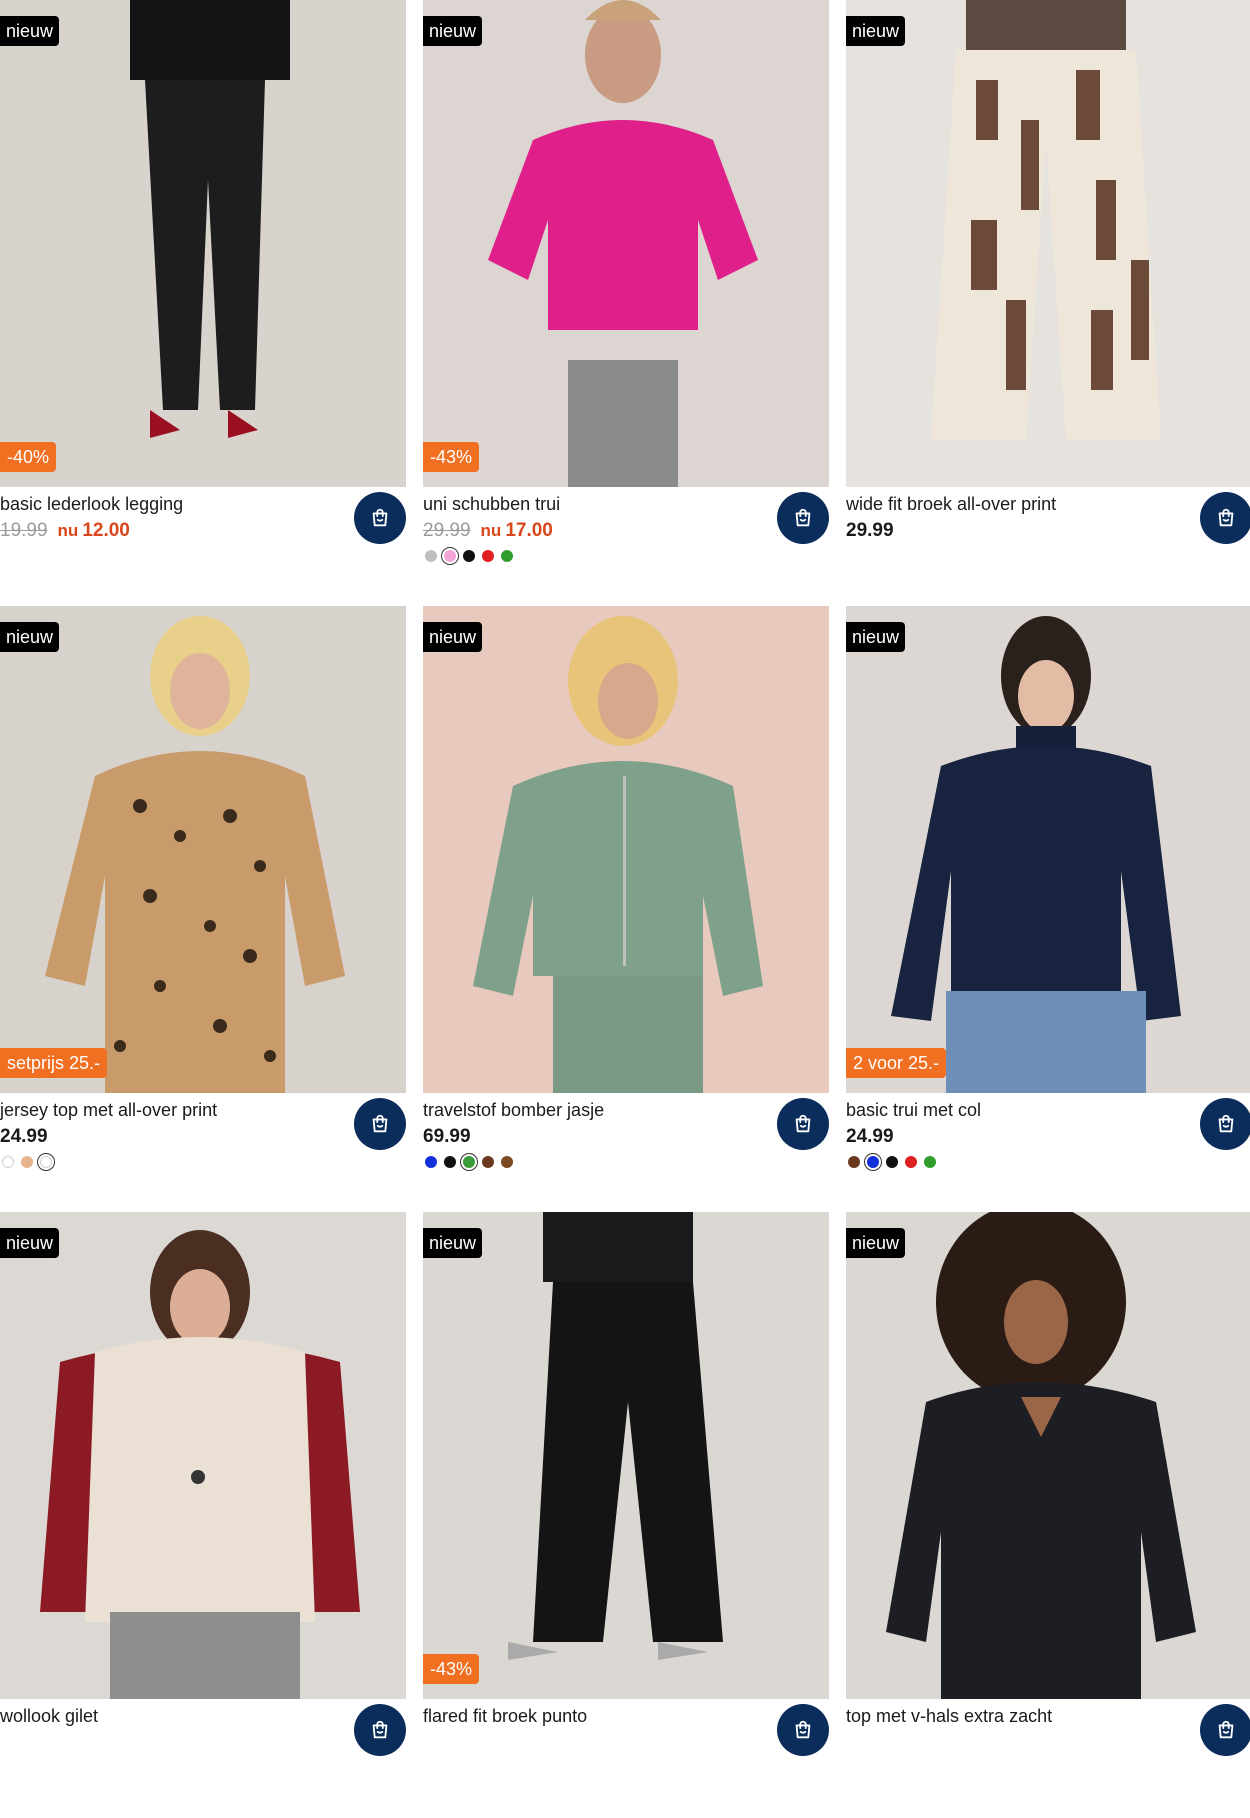 Image resolution: width=1250 pixels, height=1818 pixels. I want to click on product-card: nieuw 2 voor 25.- basic trui met col 24.99, so click(1048, 909).